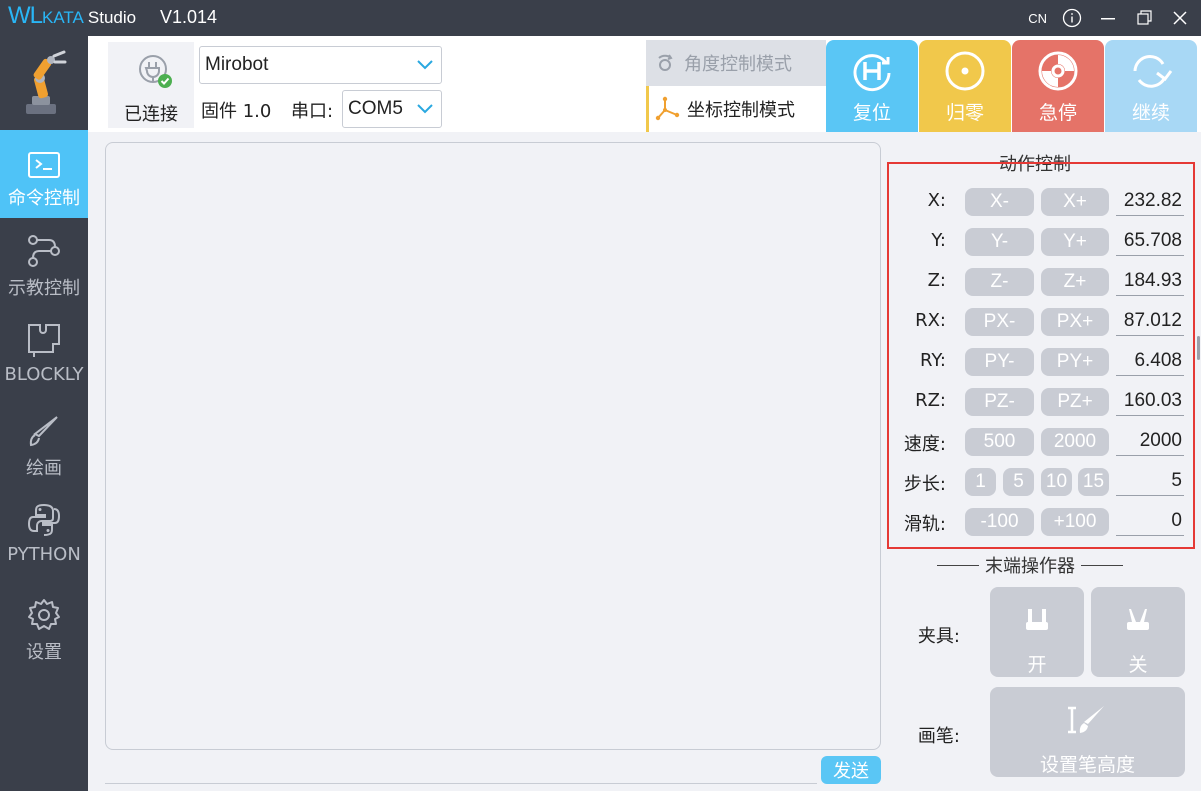  I want to click on axis-value: 160.03, so click(1150, 401).